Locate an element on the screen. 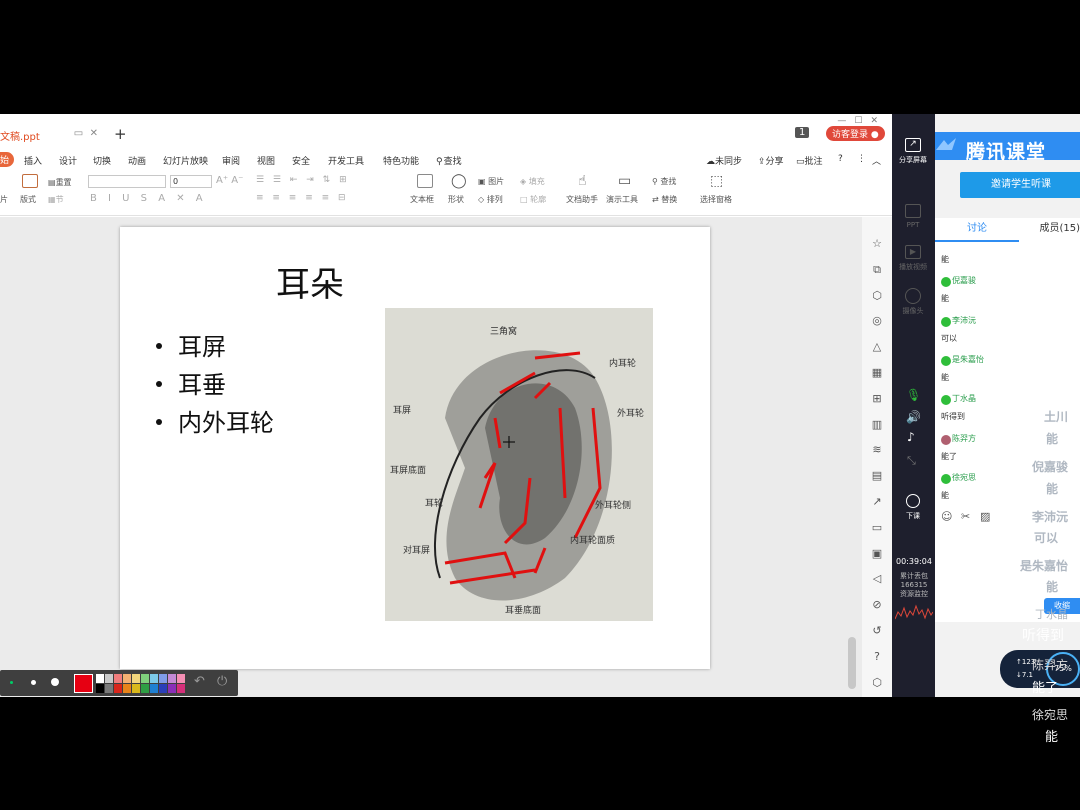  side-box-icon: ▭ is located at coordinates (877, 528).